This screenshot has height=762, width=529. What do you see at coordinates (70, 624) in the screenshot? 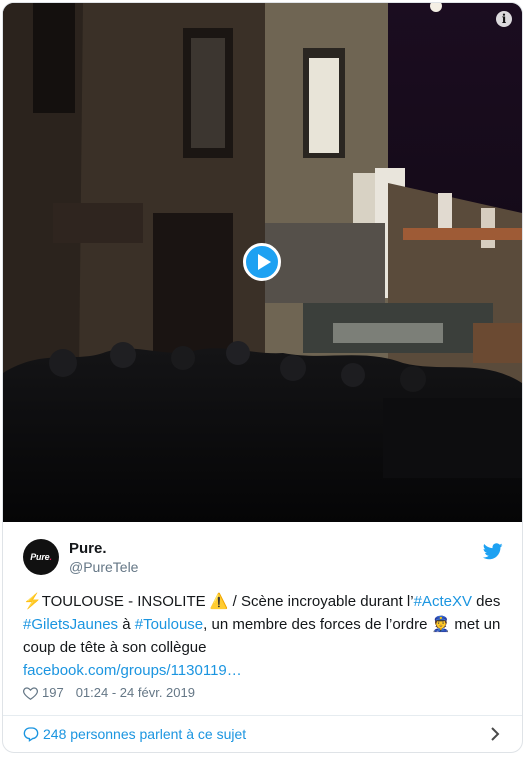
I see `hashtag-link: #GiletsJaunes` at bounding box center [70, 624].